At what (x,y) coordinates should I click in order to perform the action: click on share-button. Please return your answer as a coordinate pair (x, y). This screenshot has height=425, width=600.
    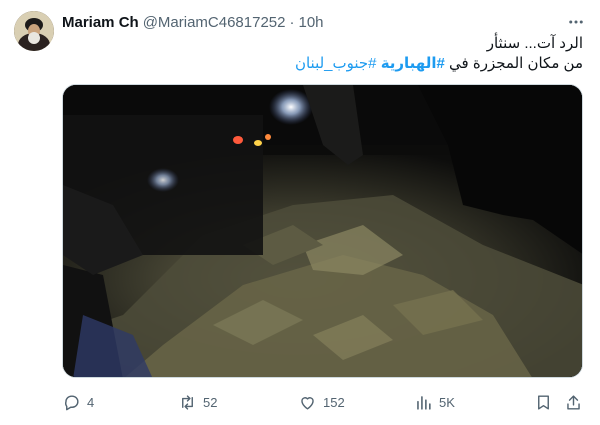
    Looking at the image, I should click on (573, 402).